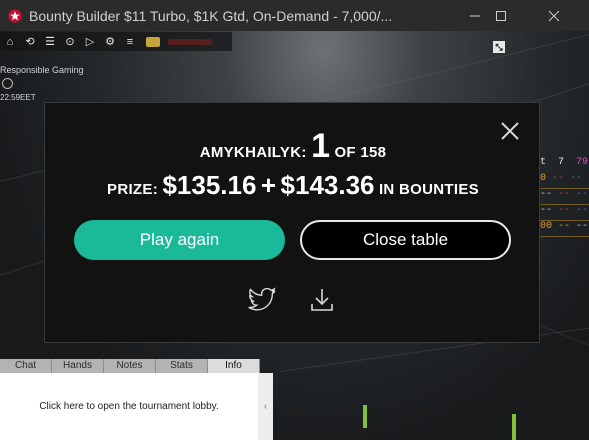 The height and width of the screenshot is (440, 589). I want to click on finish-position: AMYKHAILYK: 1 OF 158, so click(293, 146).